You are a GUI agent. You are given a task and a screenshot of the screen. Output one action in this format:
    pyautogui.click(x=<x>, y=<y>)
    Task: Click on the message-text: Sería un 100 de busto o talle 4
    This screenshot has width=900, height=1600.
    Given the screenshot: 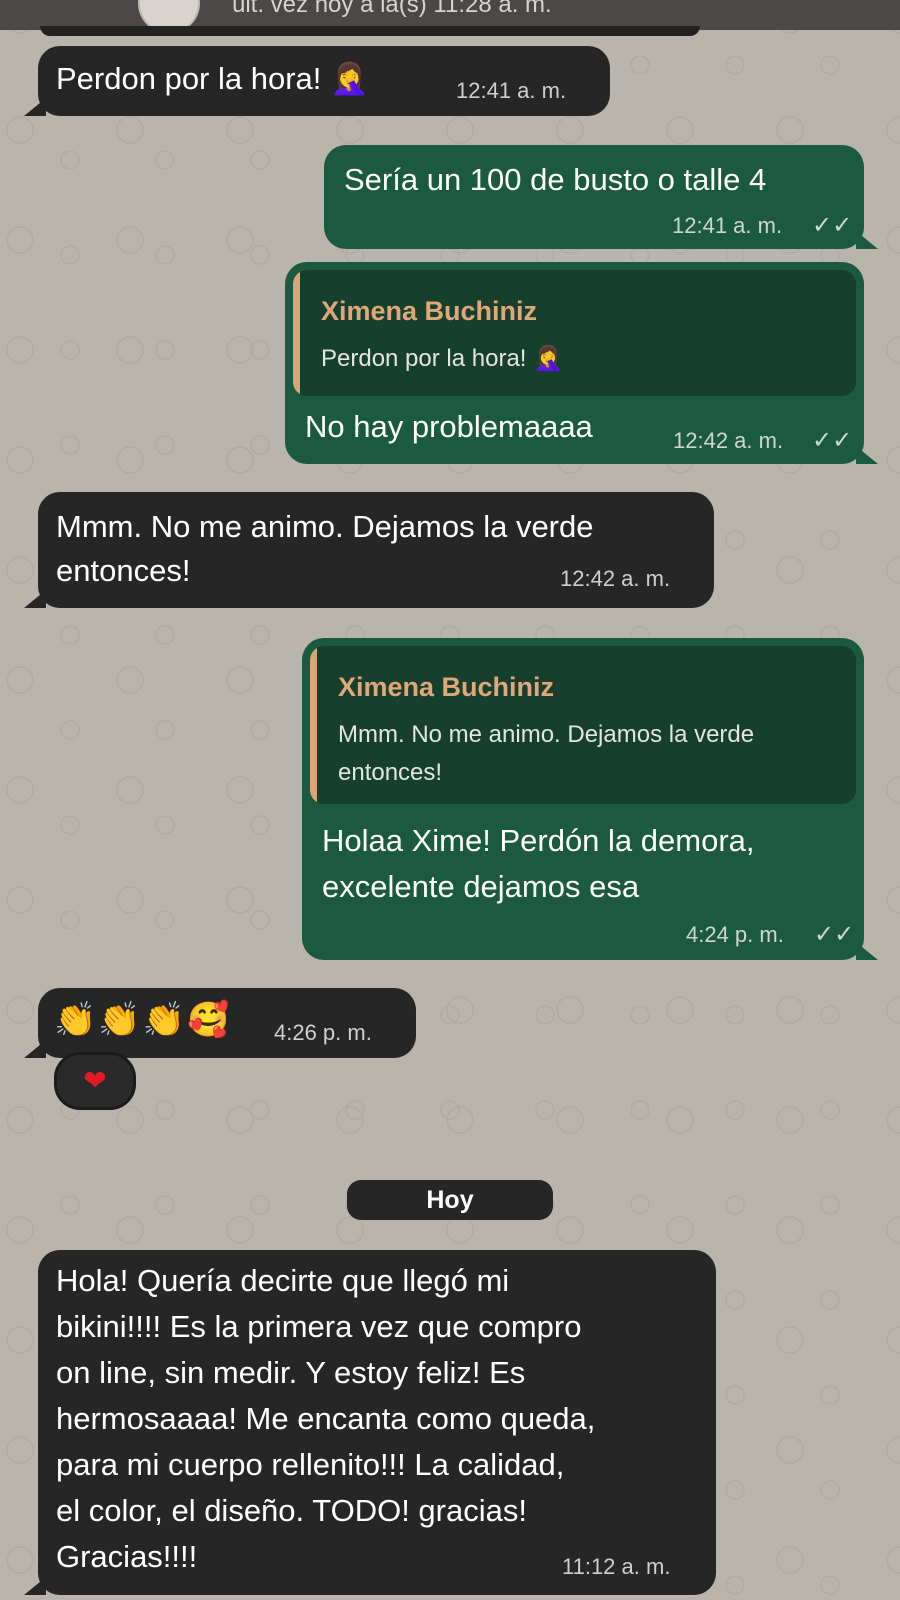 What is the action you would take?
    pyautogui.click(x=555, y=179)
    